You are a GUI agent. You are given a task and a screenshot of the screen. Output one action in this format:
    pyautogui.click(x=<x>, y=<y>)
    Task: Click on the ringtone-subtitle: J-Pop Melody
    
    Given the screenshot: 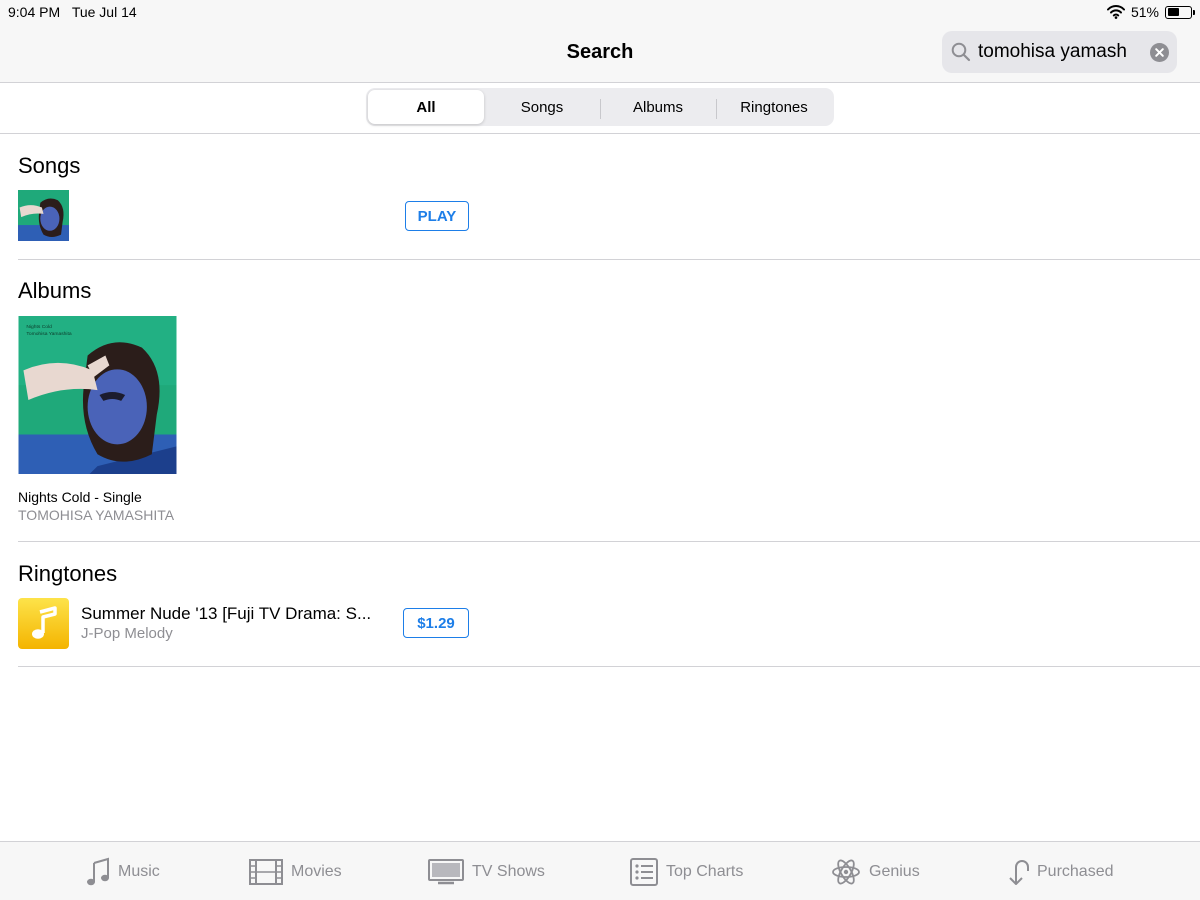 What is the action you would take?
    pyautogui.click(x=127, y=633)
    